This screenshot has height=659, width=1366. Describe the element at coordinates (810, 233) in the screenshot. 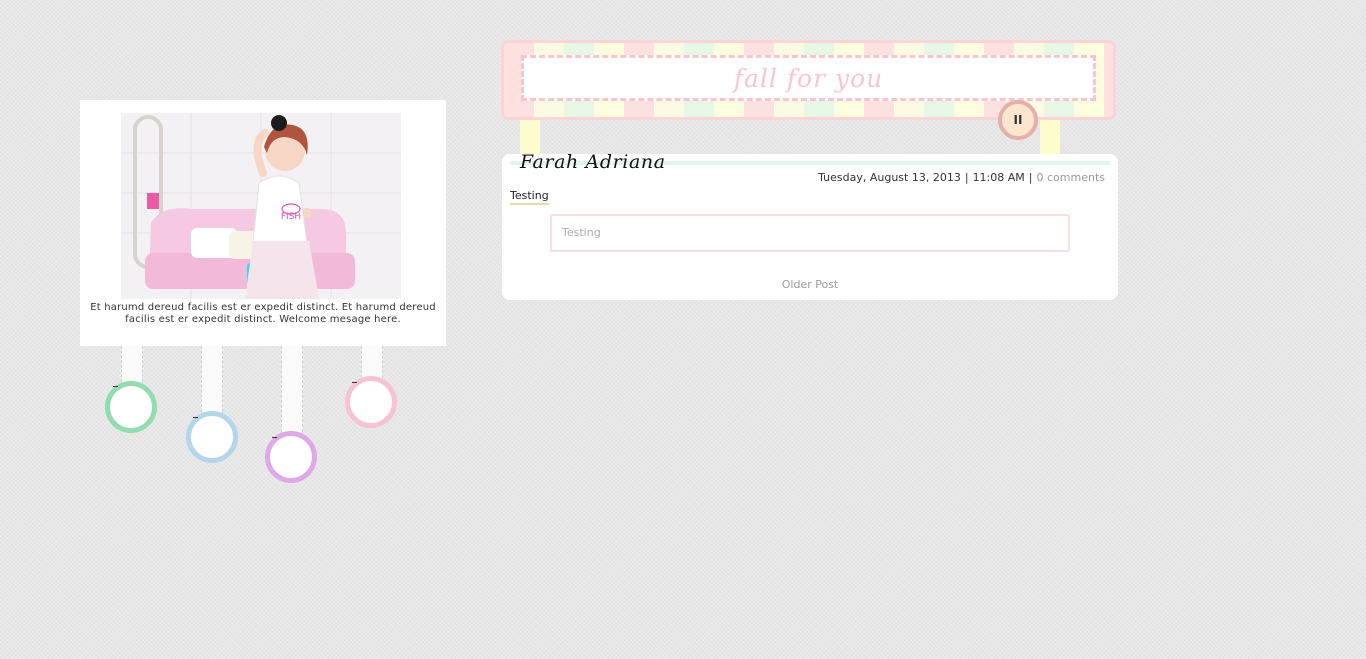

I see `post-body: Testing` at that location.